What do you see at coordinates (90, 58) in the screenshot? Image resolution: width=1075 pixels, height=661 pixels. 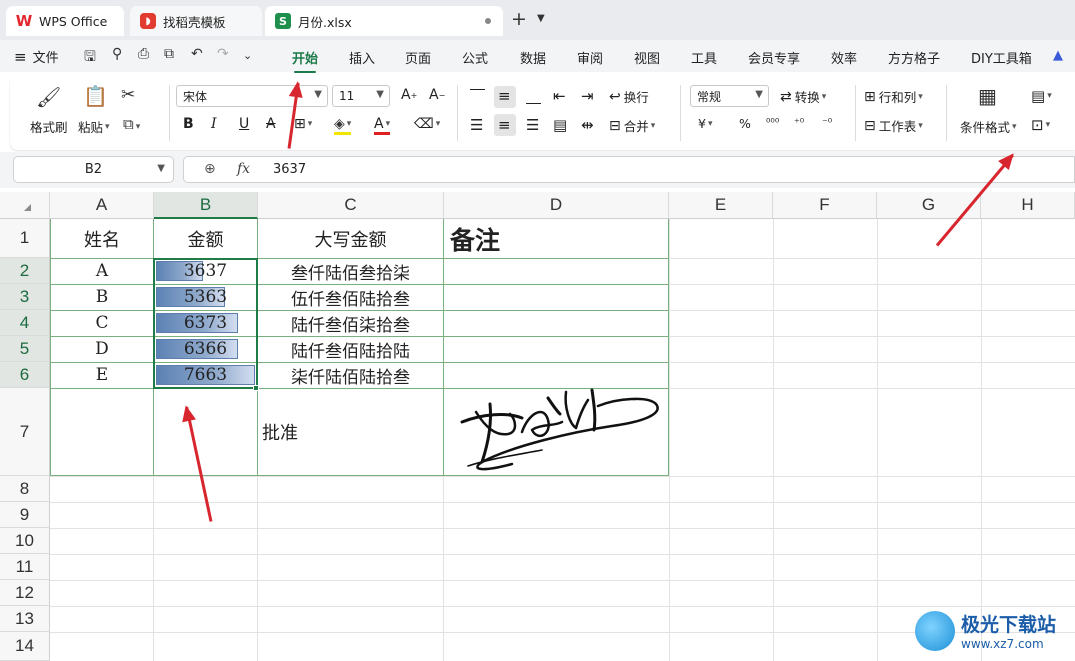 I see `save-icon: 🖫` at bounding box center [90, 58].